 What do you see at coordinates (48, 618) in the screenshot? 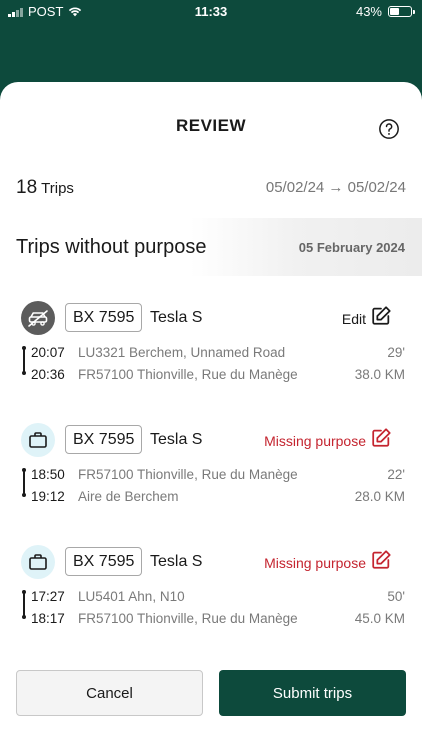
I see `end-time: 18:17` at bounding box center [48, 618].